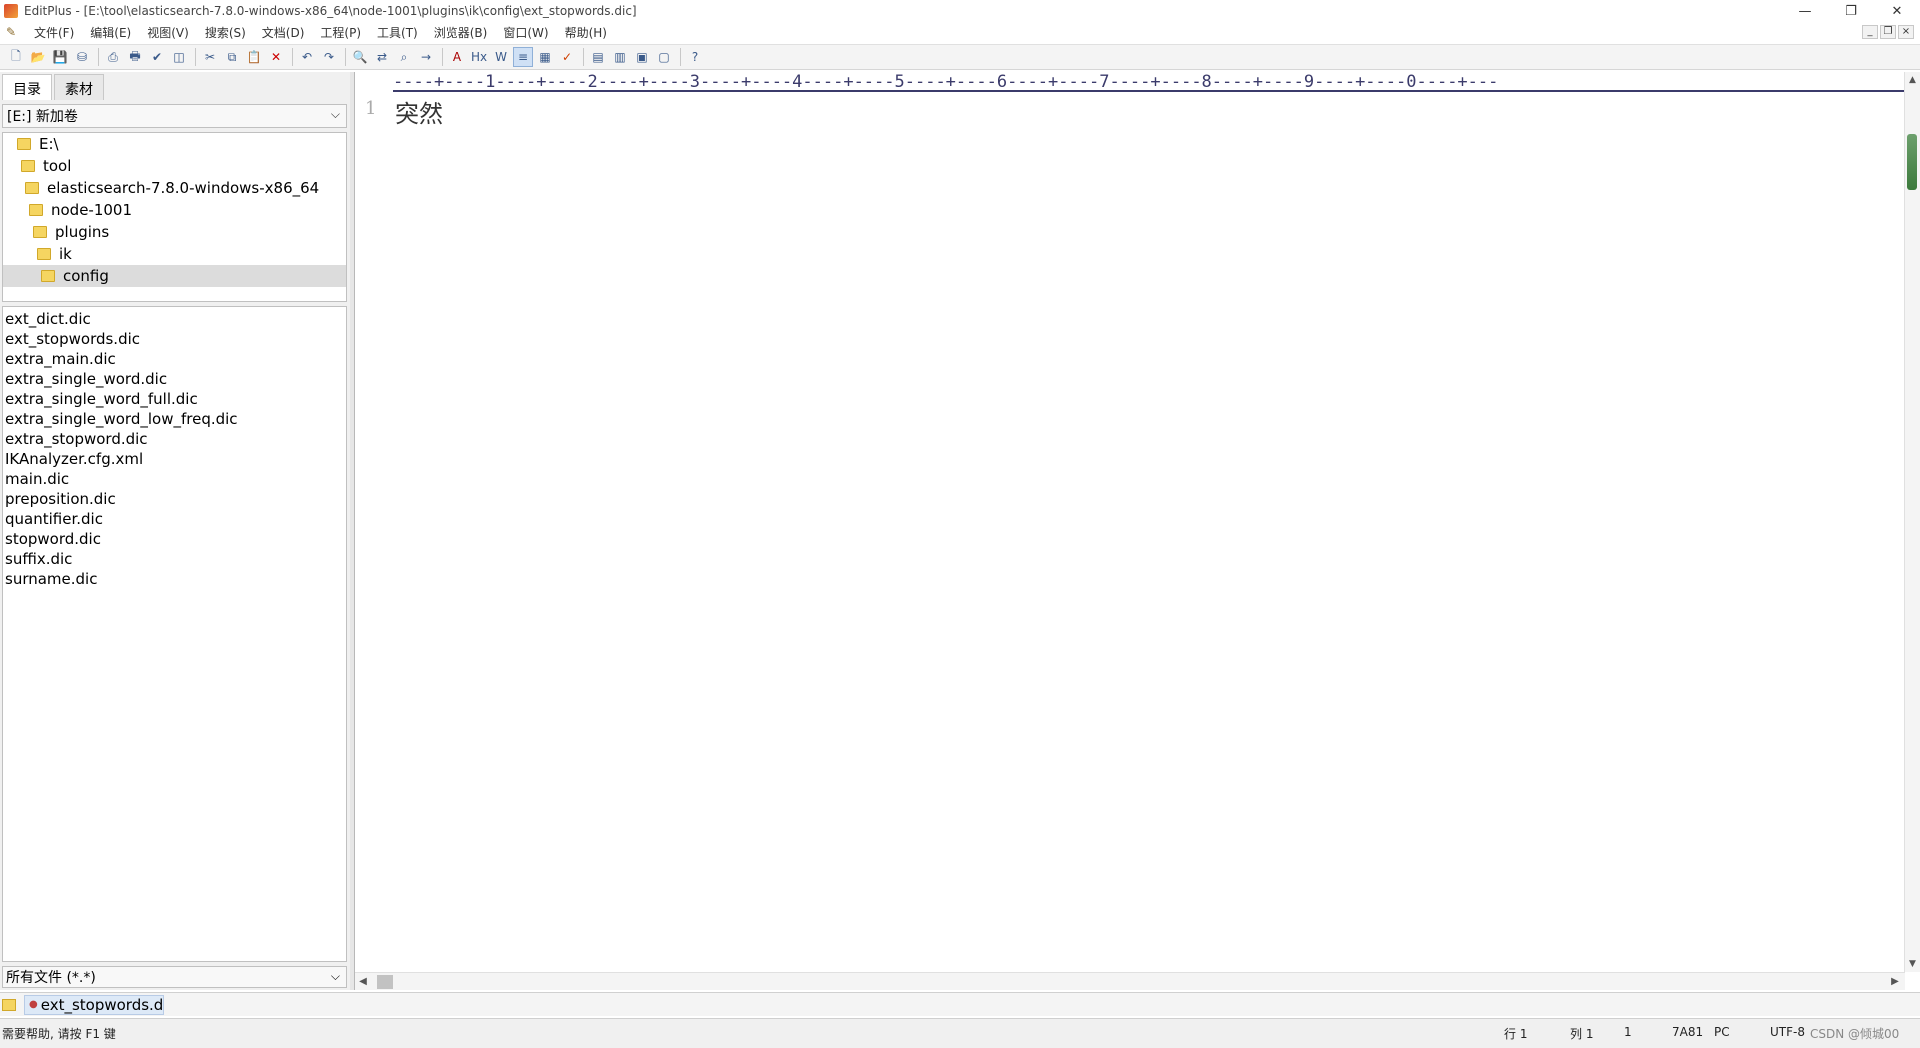  Describe the element at coordinates (157, 57) in the screenshot. I see `spellcheck-icon: ✔` at that location.